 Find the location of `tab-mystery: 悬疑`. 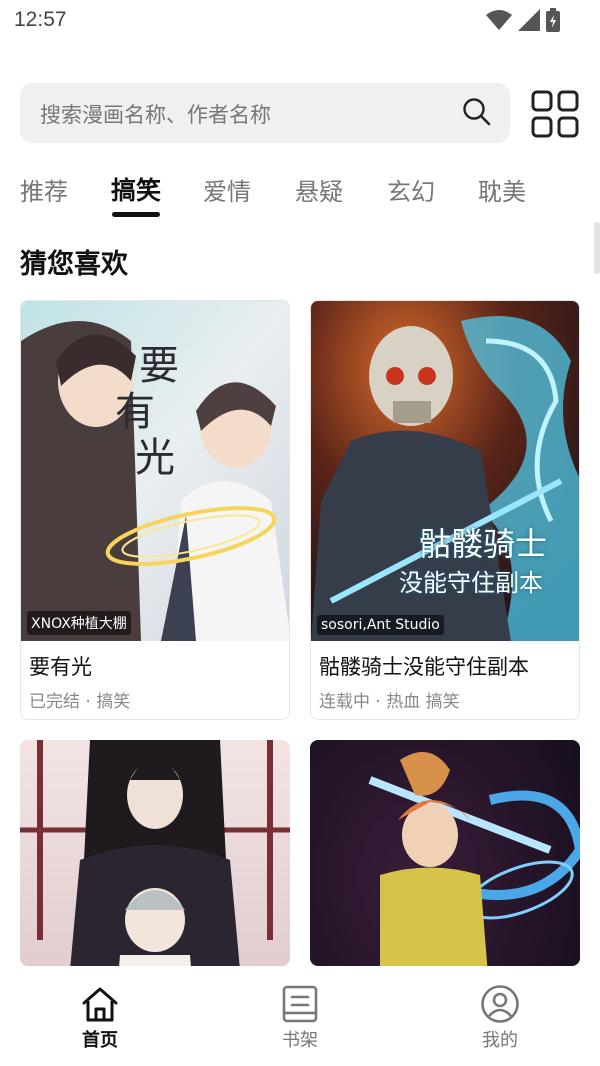

tab-mystery: 悬疑 is located at coordinates (319, 189).